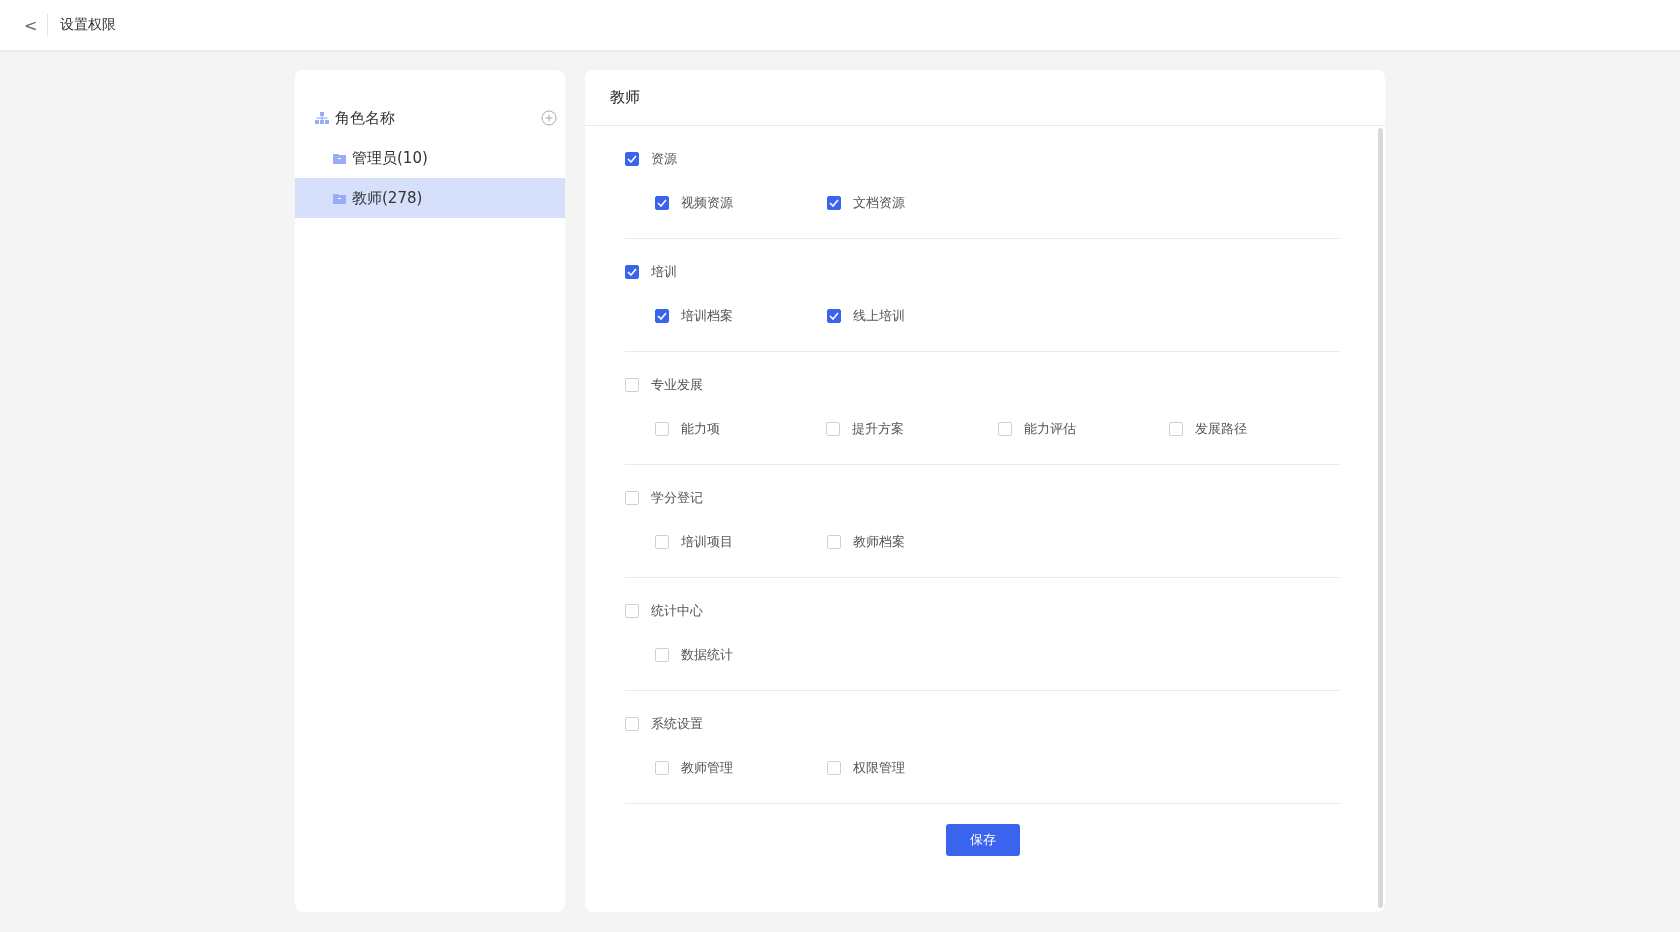 This screenshot has width=1680, height=932. I want to click on page-title: 设置权限, so click(88, 25).